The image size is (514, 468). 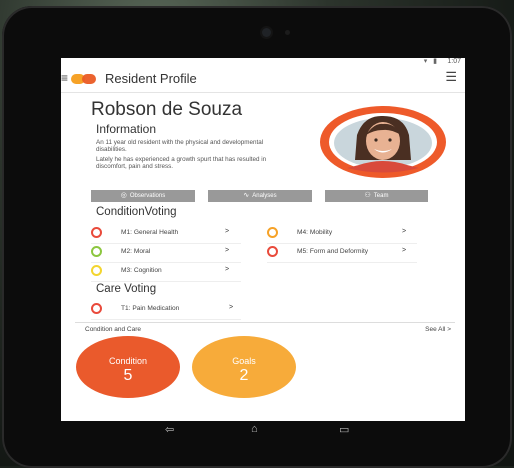 What do you see at coordinates (136, 212) in the screenshot?
I see `condition-voting-heading: ConditionVoting` at bounding box center [136, 212].